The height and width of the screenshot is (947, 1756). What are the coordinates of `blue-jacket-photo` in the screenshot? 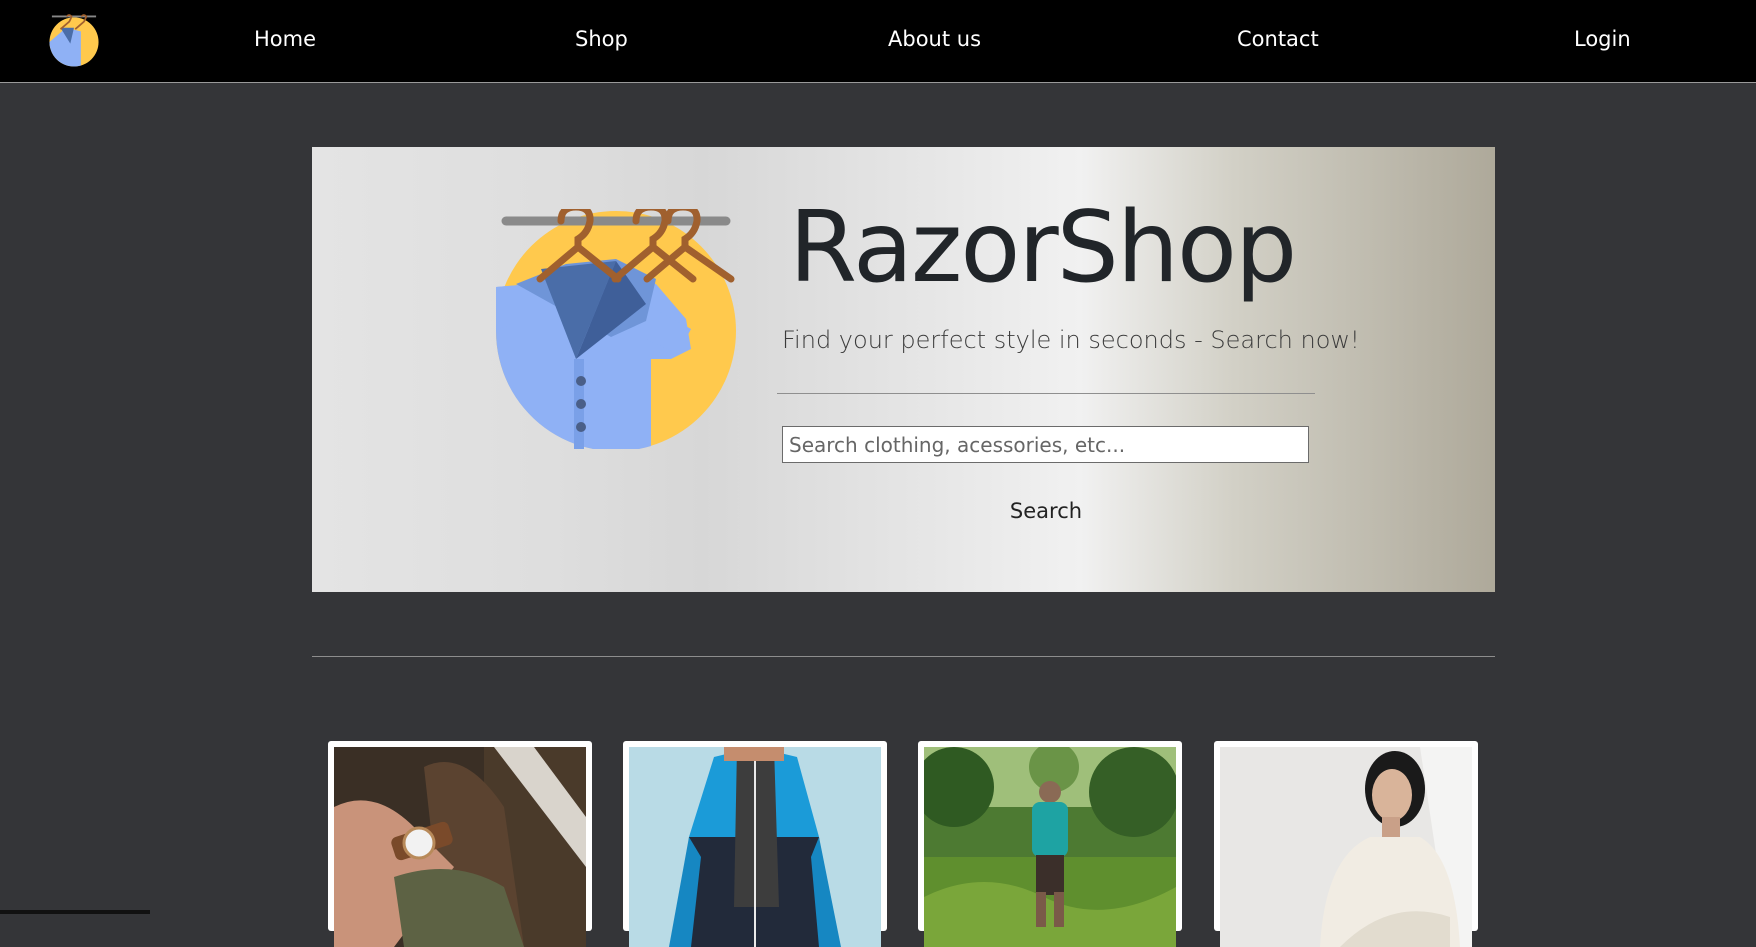 It's located at (755, 847).